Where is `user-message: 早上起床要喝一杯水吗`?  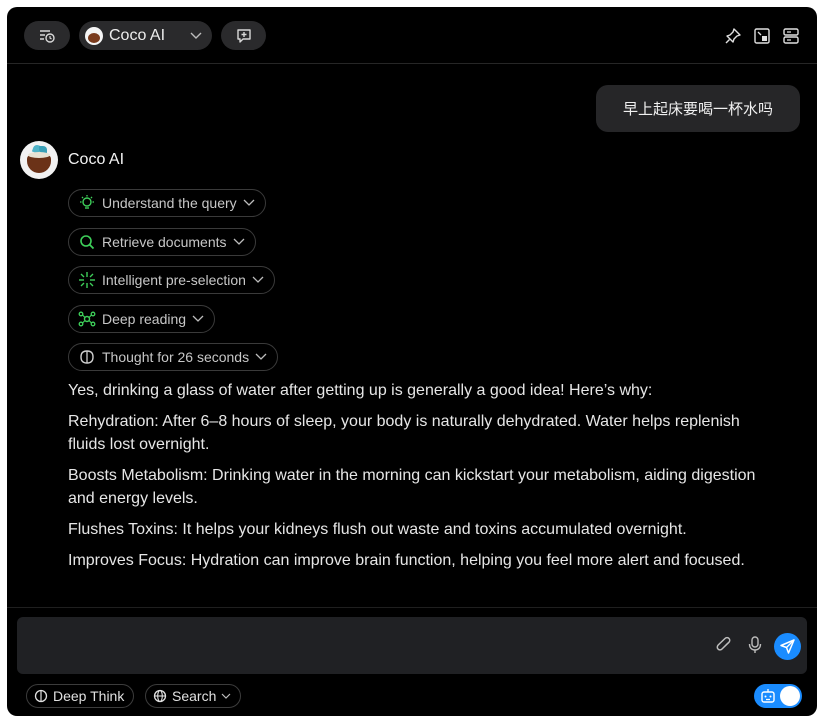
user-message: 早上起床要喝一杯水吗 is located at coordinates (698, 108).